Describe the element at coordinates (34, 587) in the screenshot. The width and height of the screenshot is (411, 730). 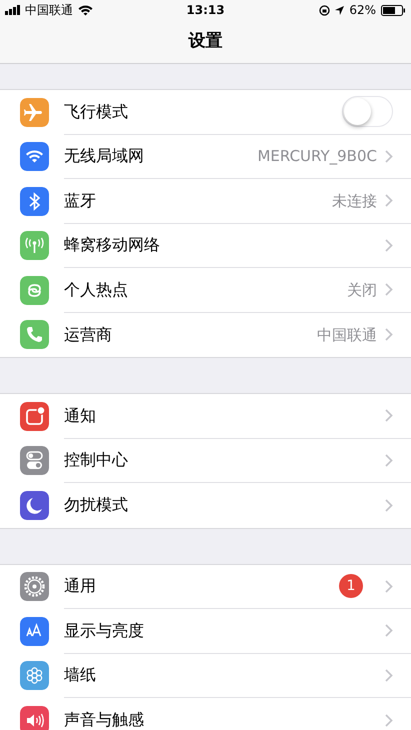
I see `gear-icon` at that location.